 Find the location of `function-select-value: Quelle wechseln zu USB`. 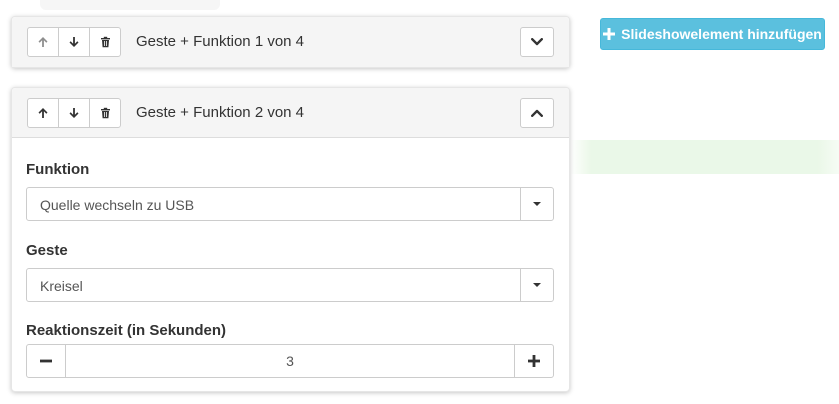

function-select-value: Quelle wechseln zu USB is located at coordinates (117, 205).